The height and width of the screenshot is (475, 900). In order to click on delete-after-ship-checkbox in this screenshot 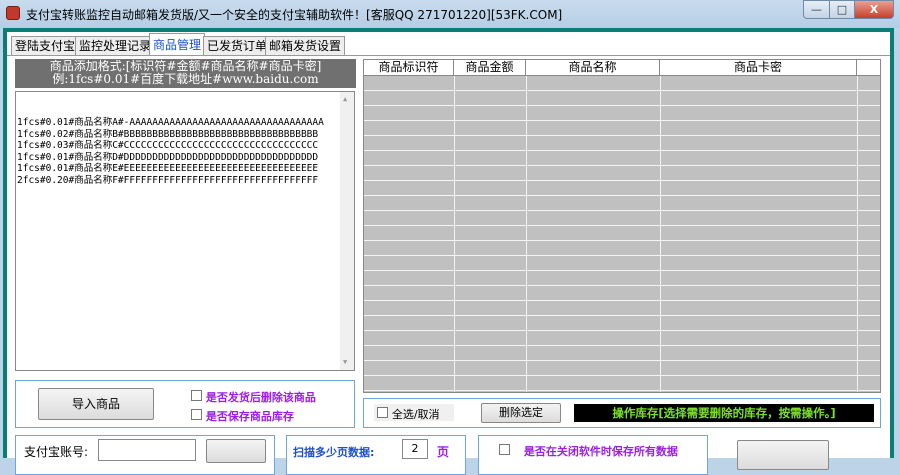, I will do `click(196, 395)`.